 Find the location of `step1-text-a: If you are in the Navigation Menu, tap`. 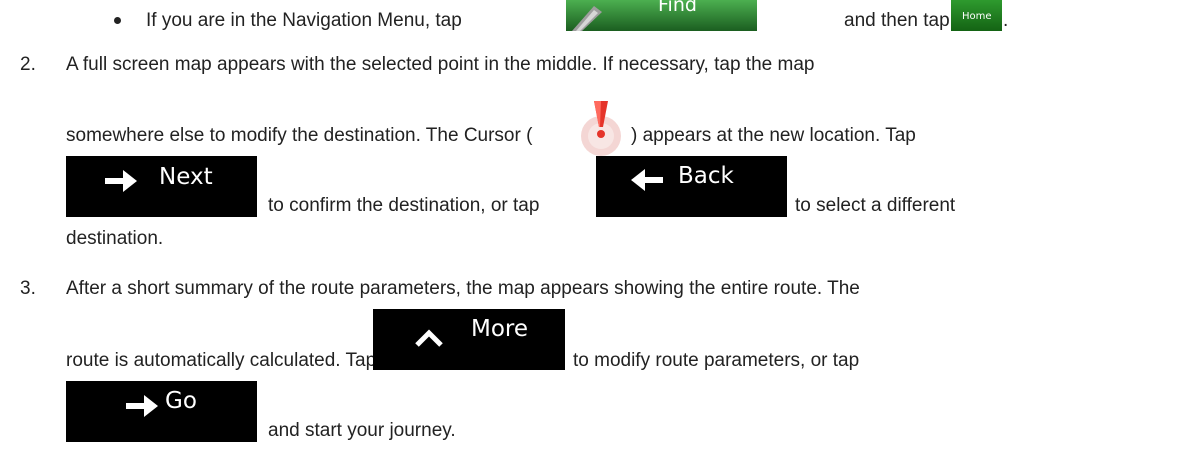

step1-text-a: If you are in the Navigation Menu, tap is located at coordinates (304, 20).